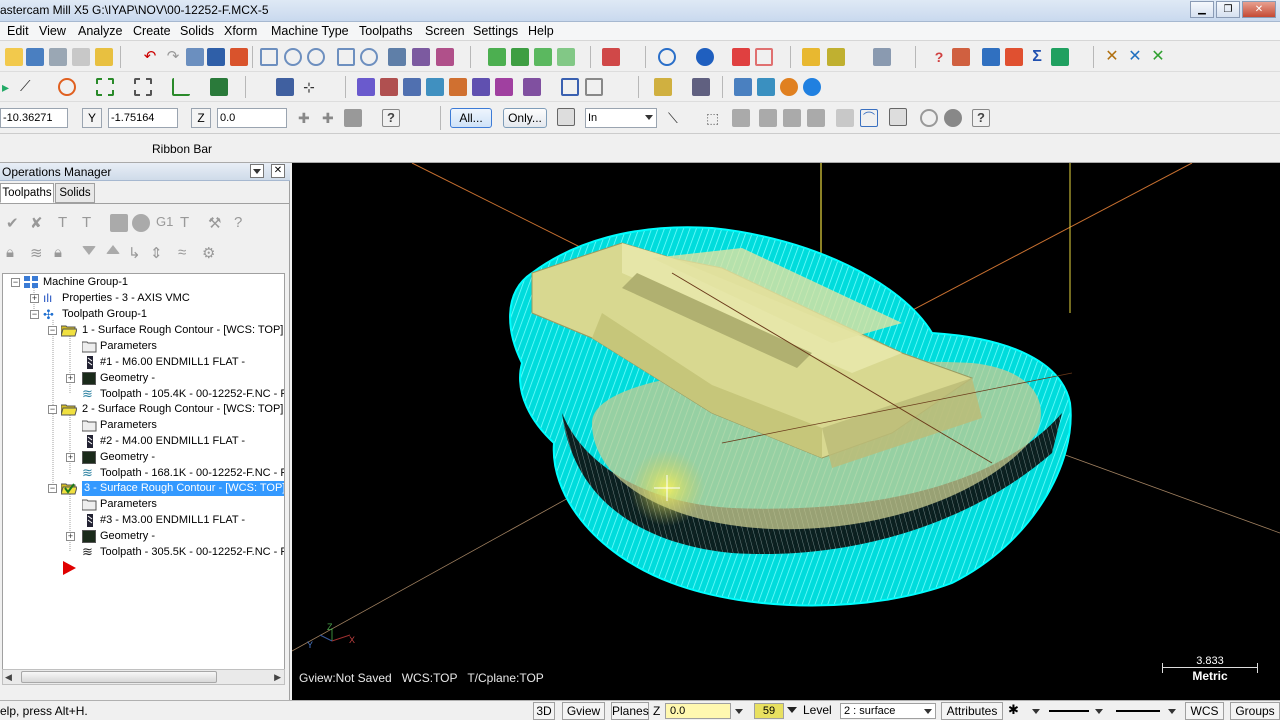 Image resolution: width=1280 pixels, height=720 pixels. Describe the element at coordinates (663, 87) in the screenshot. I see `toolpath-filter-icon` at that location.